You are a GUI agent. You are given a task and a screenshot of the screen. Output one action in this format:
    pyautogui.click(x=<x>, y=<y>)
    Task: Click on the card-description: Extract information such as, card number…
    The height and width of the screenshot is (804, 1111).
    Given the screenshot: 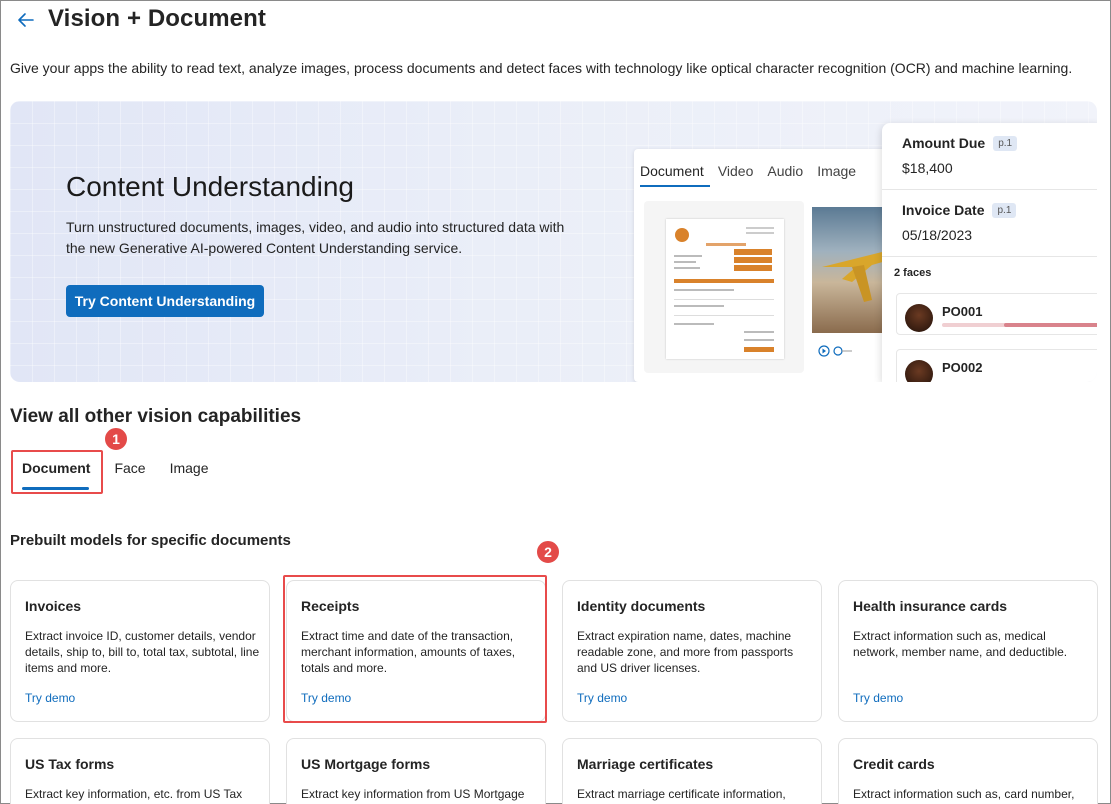 What is the action you would take?
    pyautogui.click(x=964, y=794)
    